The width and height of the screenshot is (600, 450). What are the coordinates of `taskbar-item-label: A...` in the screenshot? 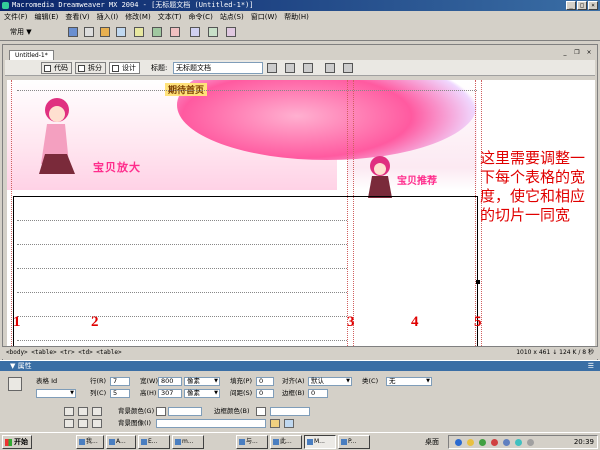 It's located at (121, 441).